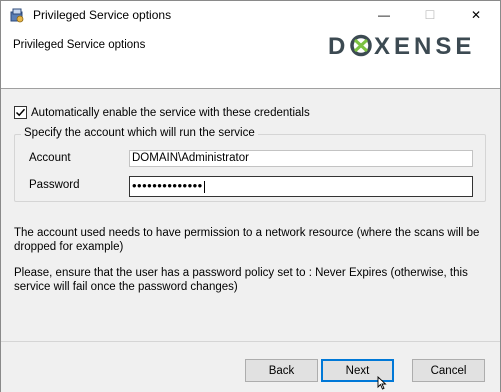  I want to click on password-value: ••••••••••••••, so click(167, 185).